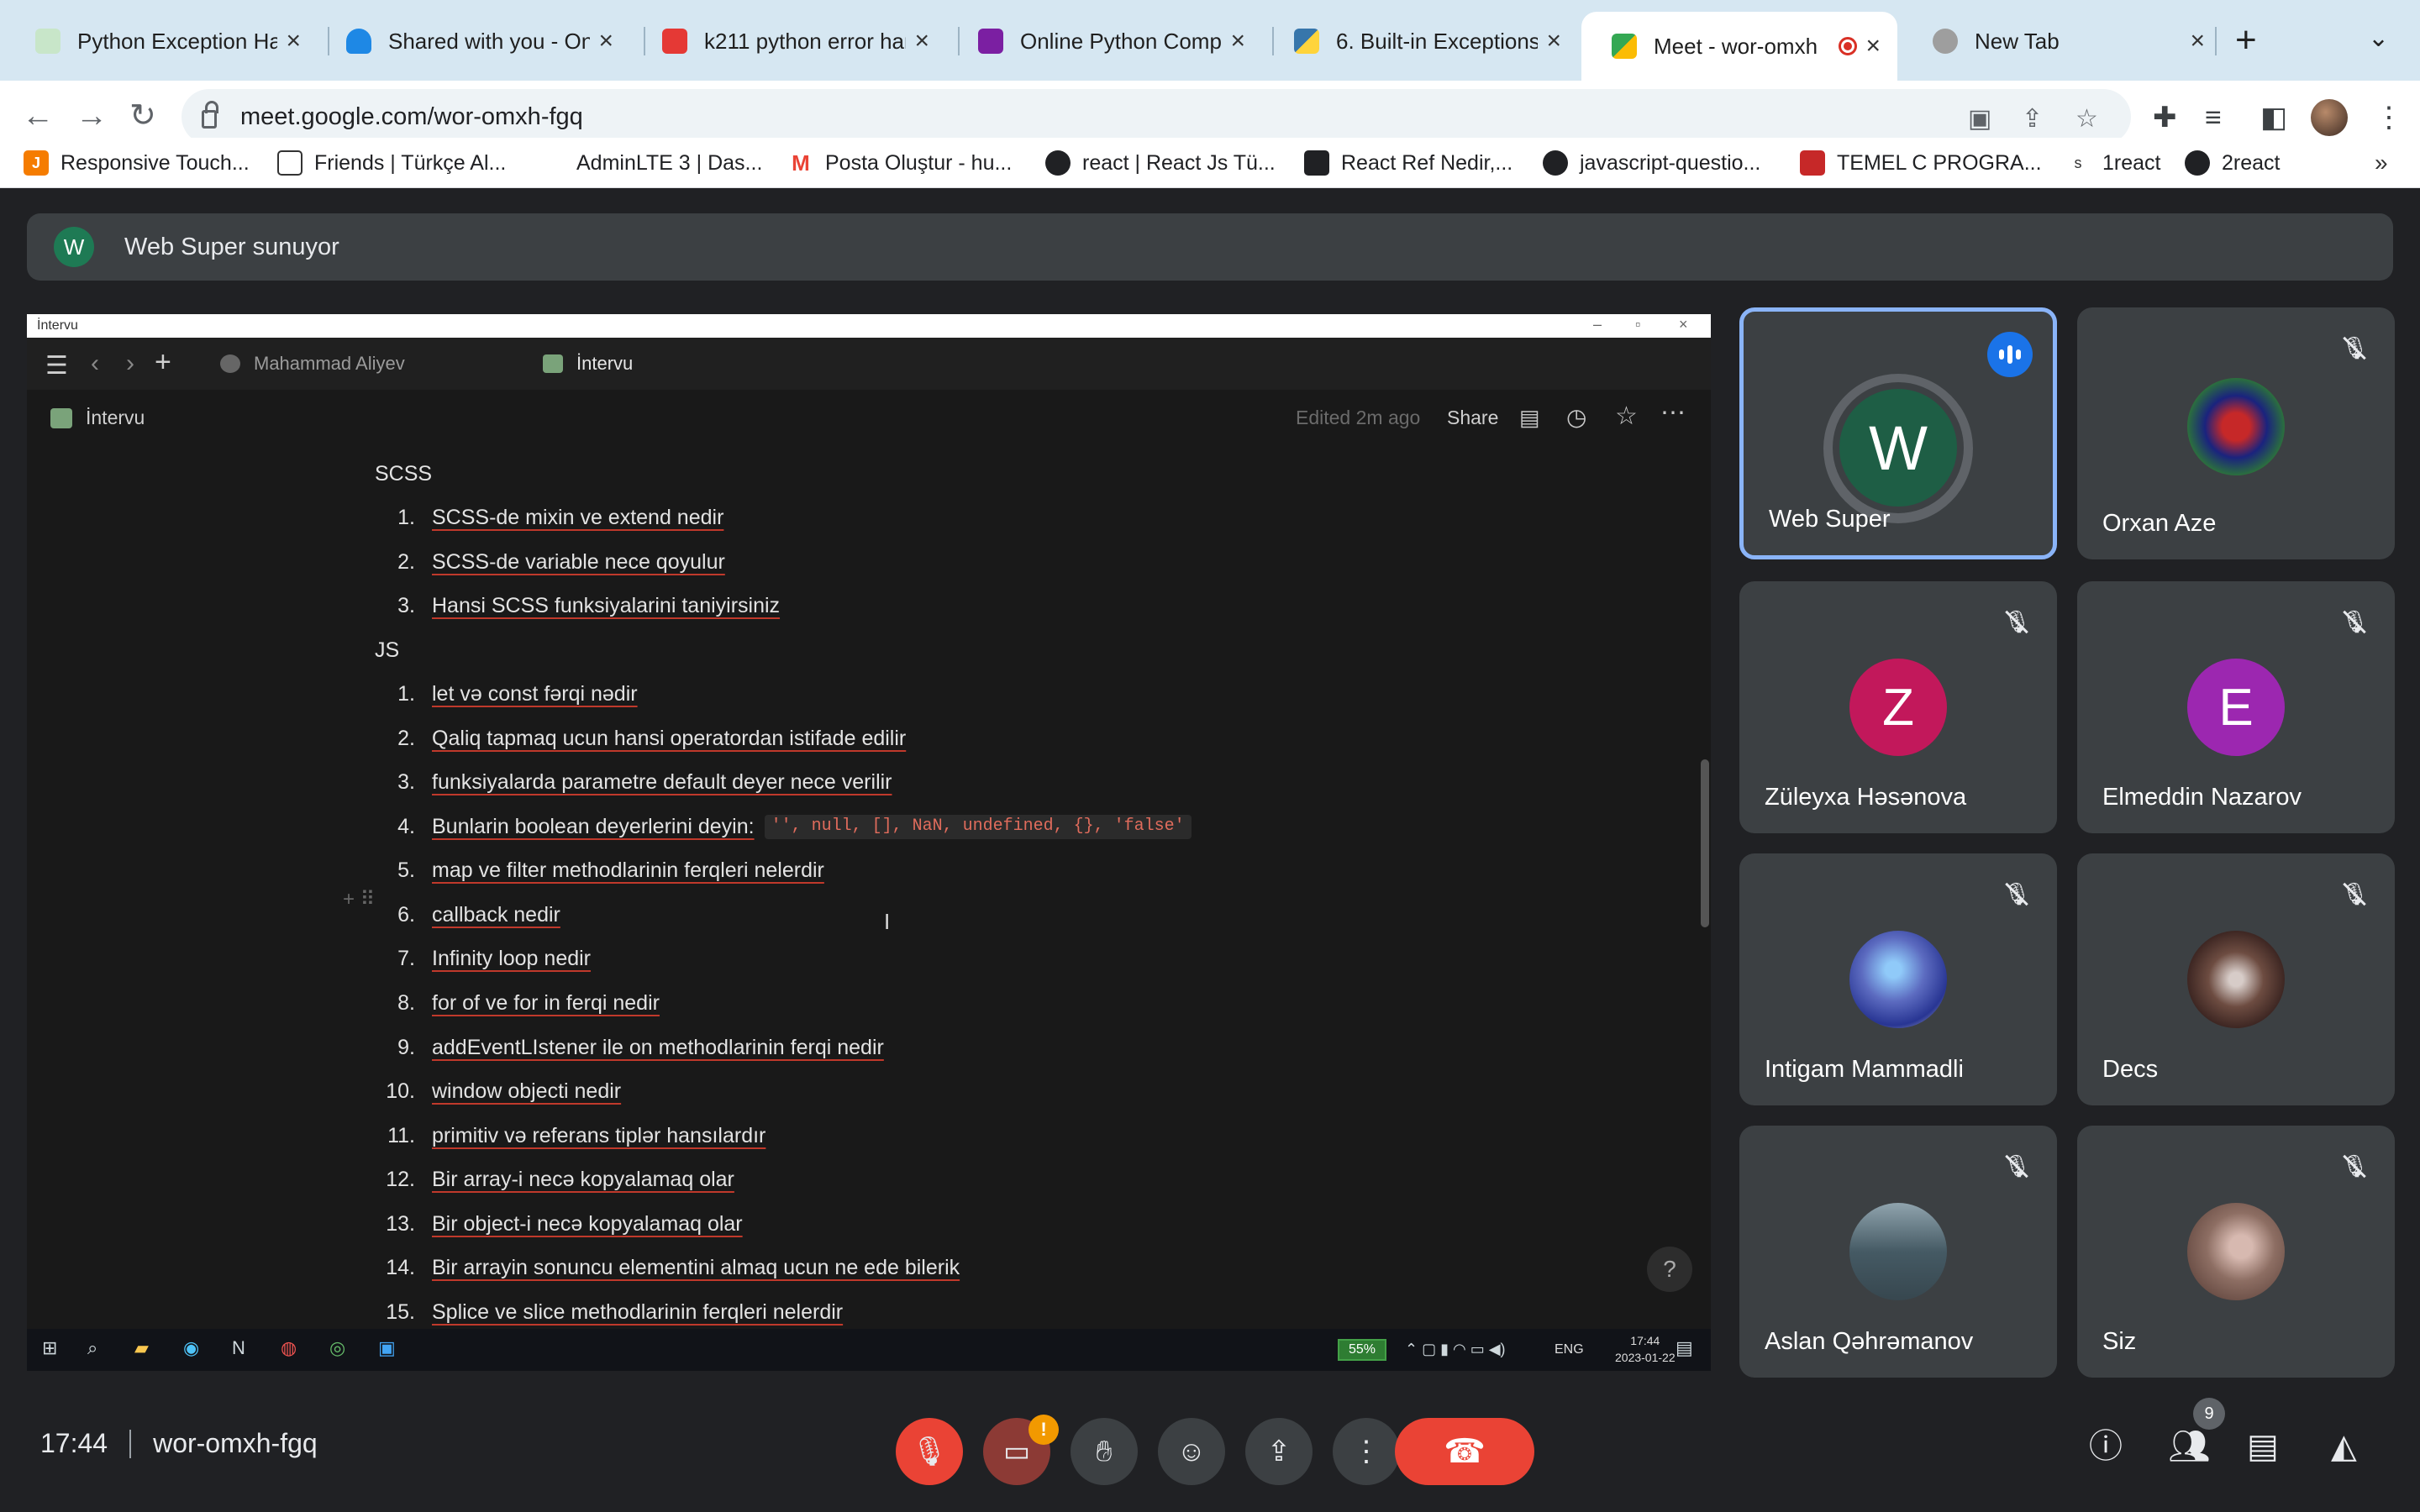  I want to click on leave-call-button: ☎︎, so click(1465, 1451).